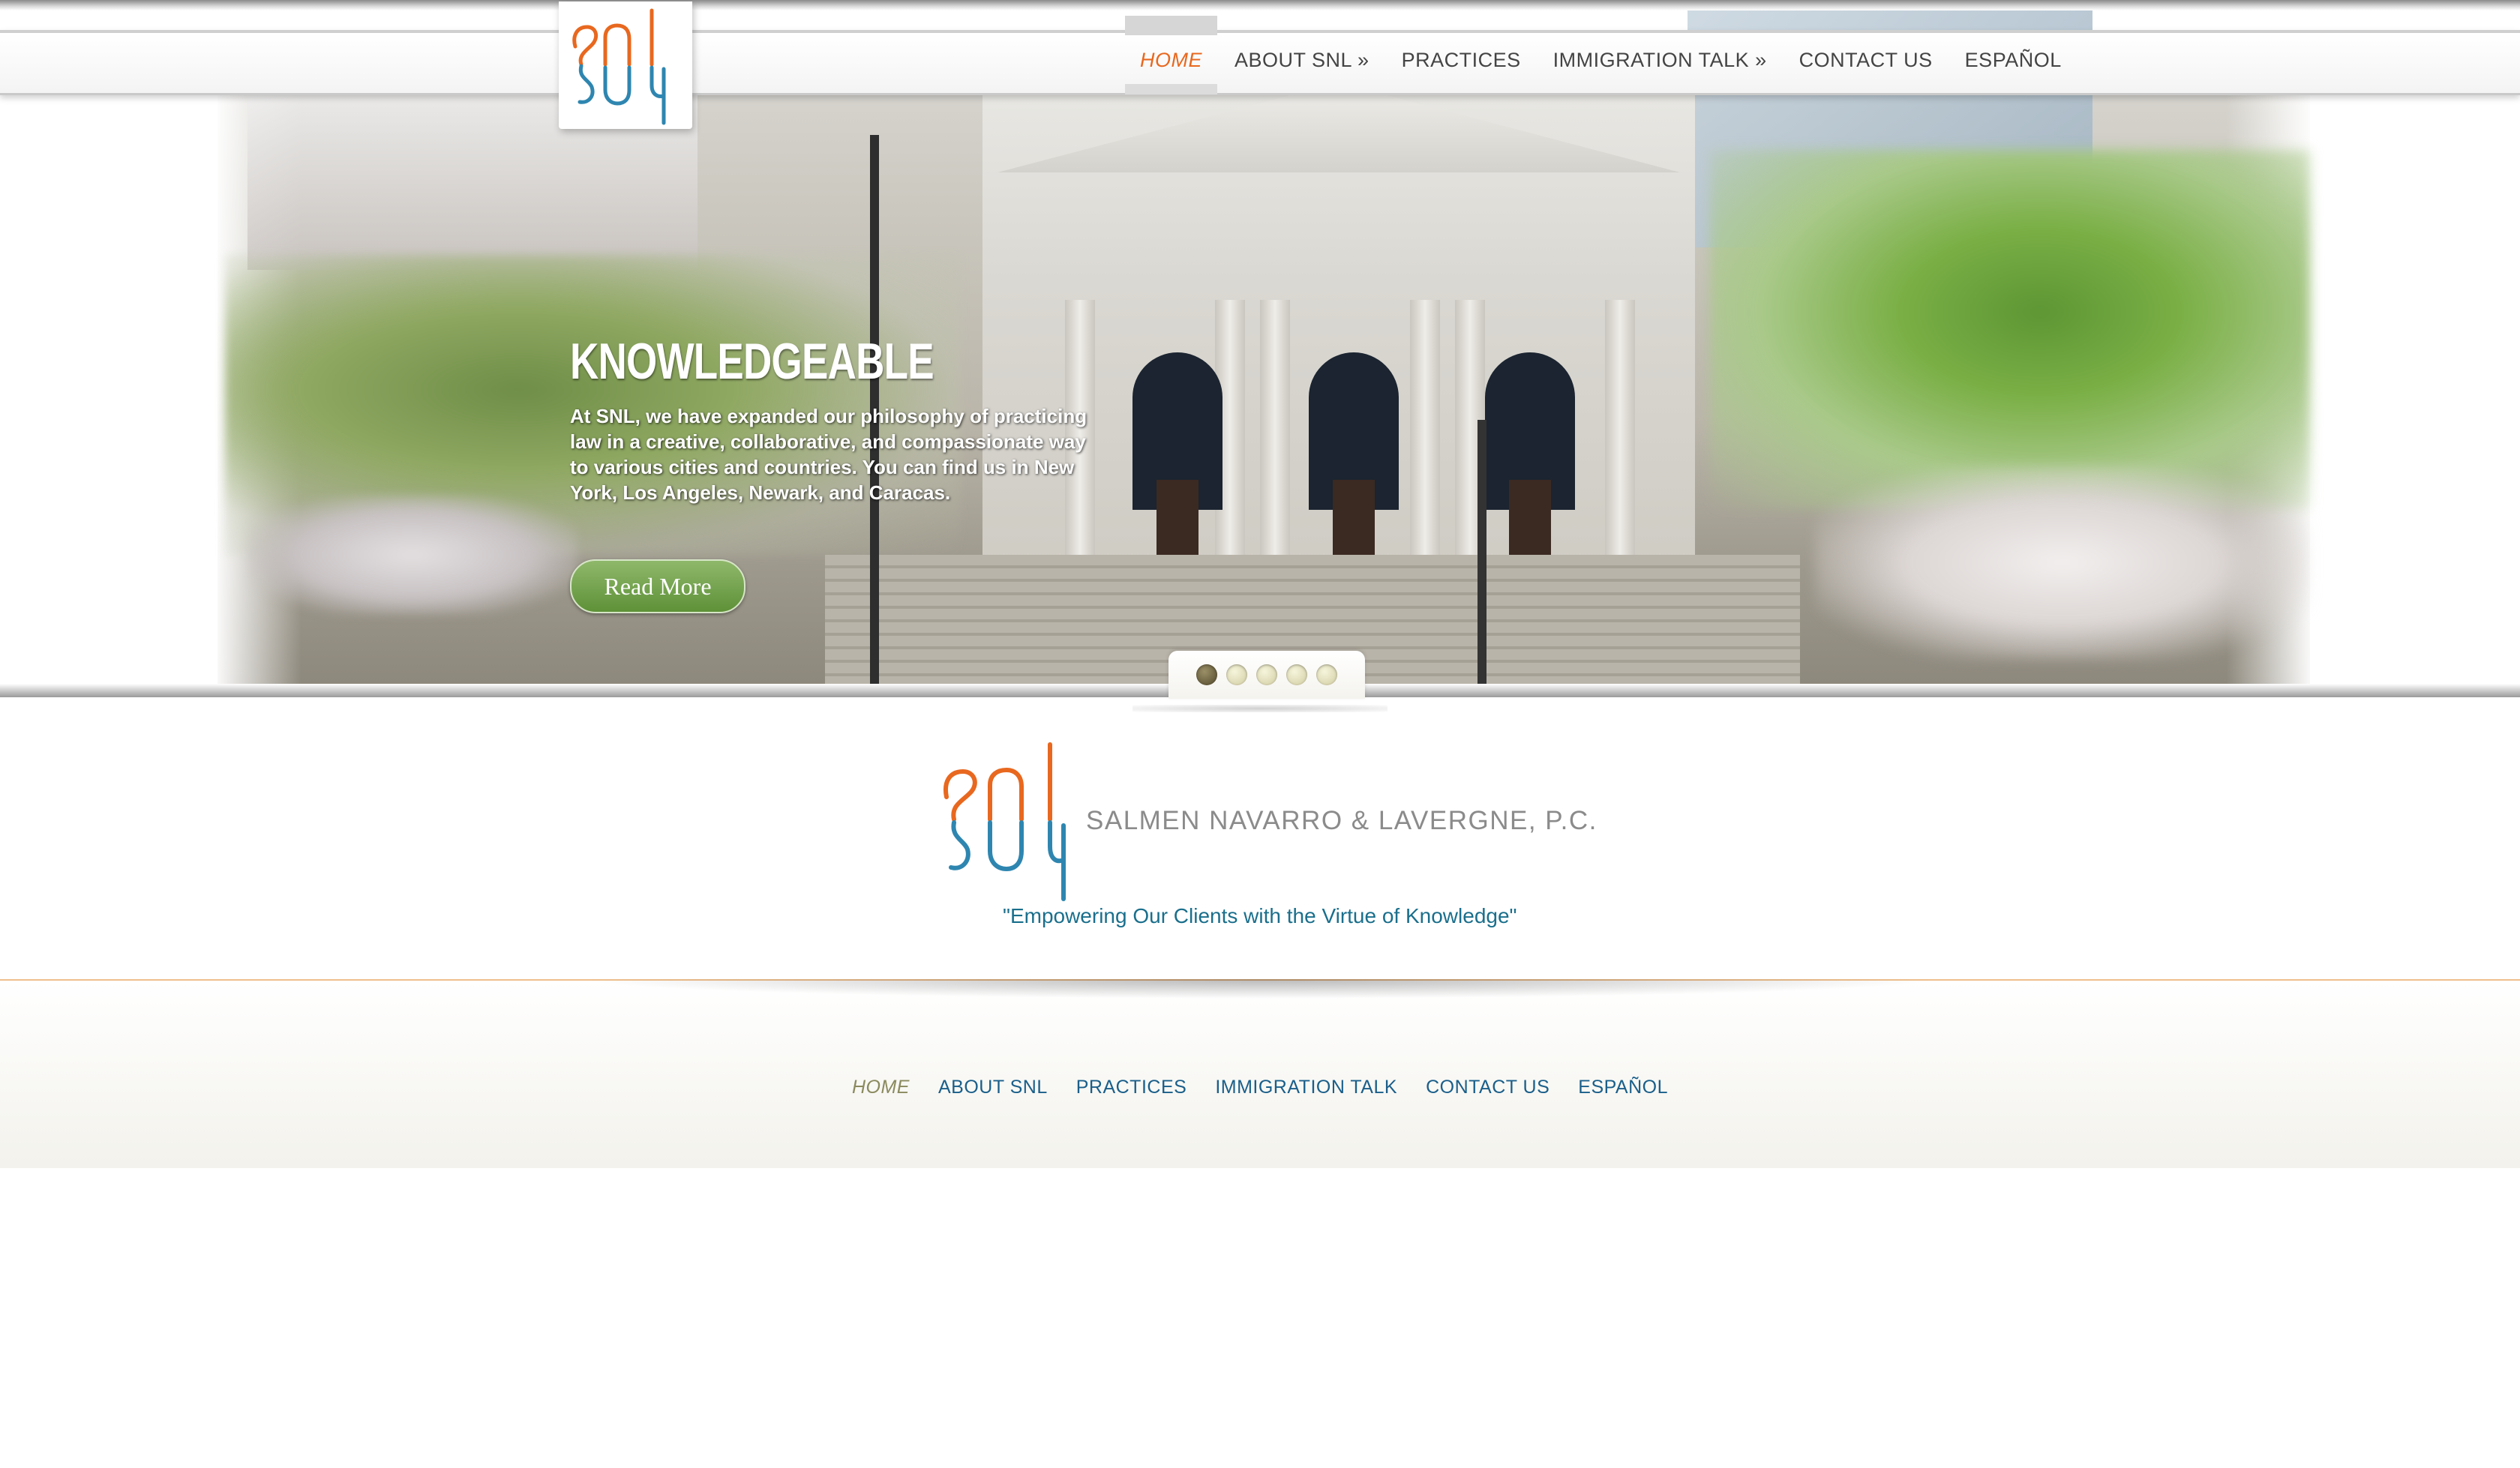 This screenshot has width=2520, height=1468. What do you see at coordinates (1260, 989) in the screenshot?
I see `footer-shadow` at bounding box center [1260, 989].